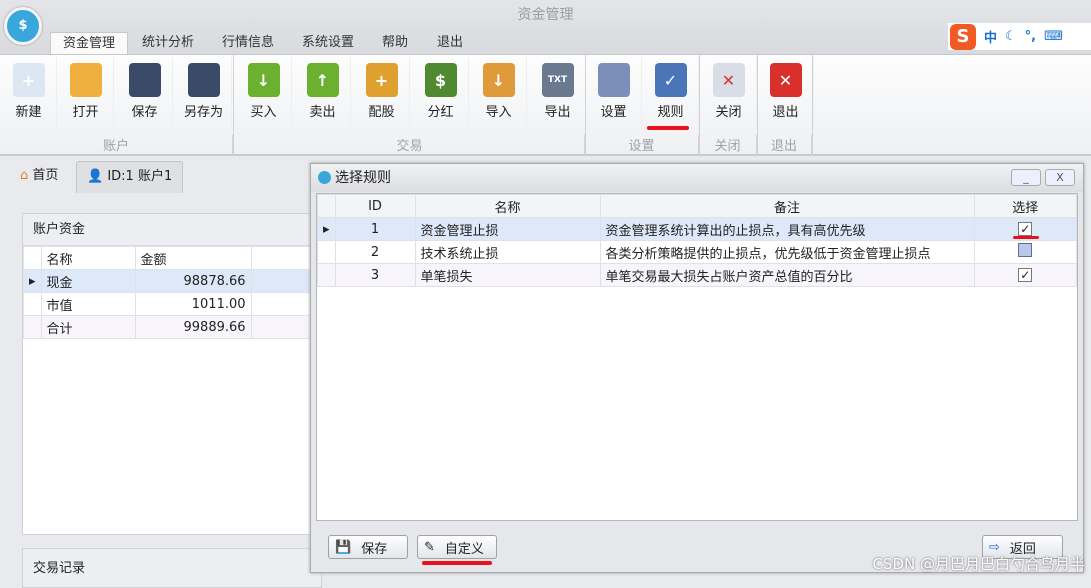  I want to click on arrow-up-circle-icon: ↑, so click(322, 80).